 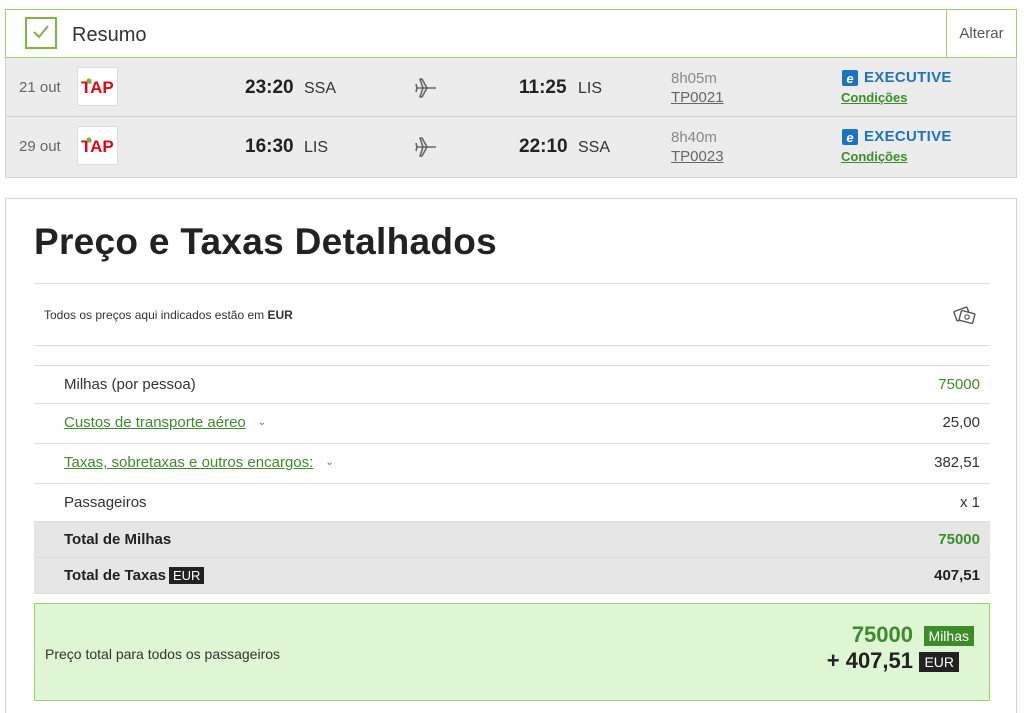 I want to click on flight-date: 29 out, so click(x=40, y=146).